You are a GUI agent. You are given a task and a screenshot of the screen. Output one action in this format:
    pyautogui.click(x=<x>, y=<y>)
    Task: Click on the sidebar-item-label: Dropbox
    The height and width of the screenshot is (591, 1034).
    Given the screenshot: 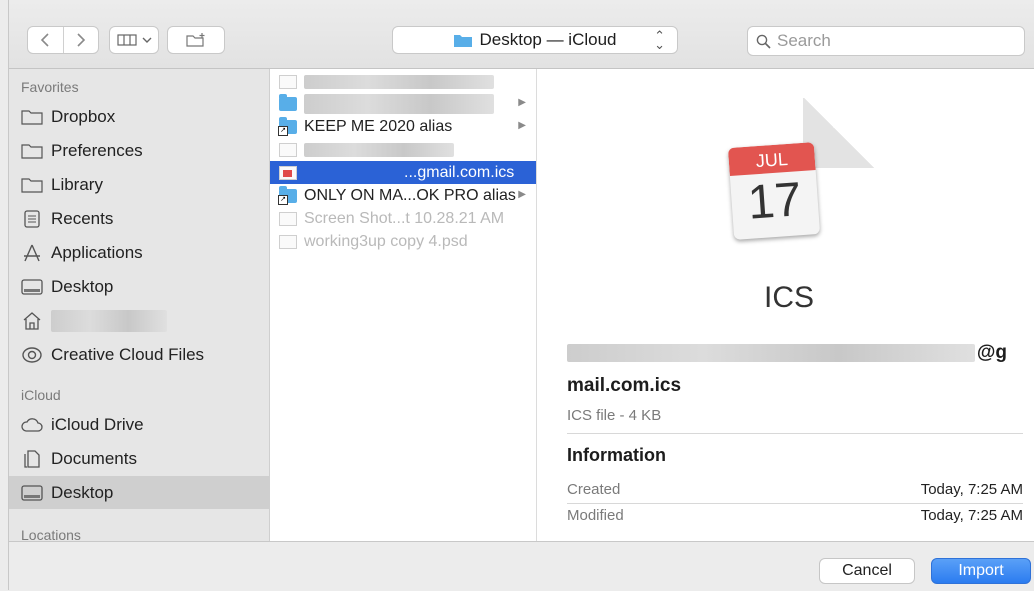 What is the action you would take?
    pyautogui.click(x=83, y=116)
    